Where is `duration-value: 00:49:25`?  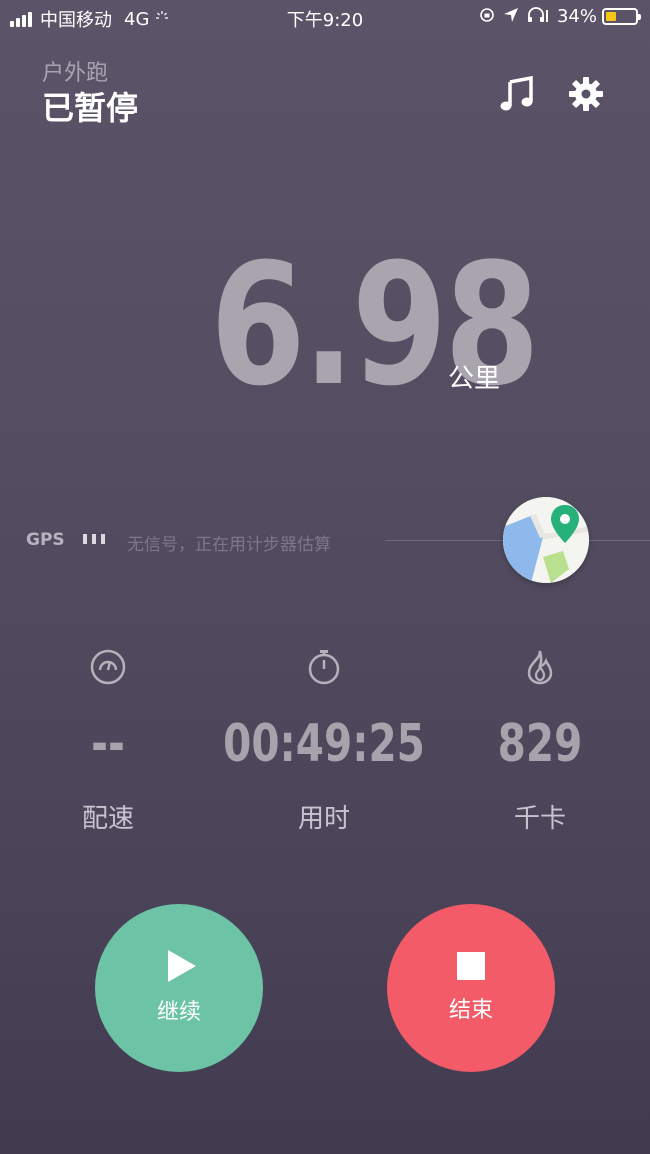 duration-value: 00:49:25 is located at coordinates (324, 744).